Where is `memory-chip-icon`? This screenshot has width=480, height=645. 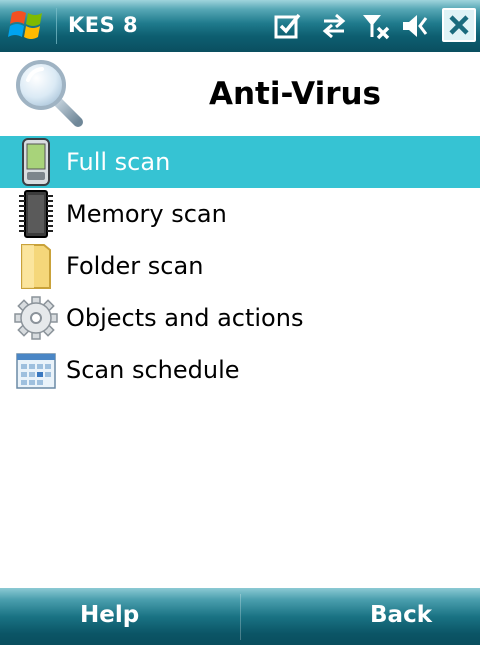 memory-chip-icon is located at coordinates (36, 214).